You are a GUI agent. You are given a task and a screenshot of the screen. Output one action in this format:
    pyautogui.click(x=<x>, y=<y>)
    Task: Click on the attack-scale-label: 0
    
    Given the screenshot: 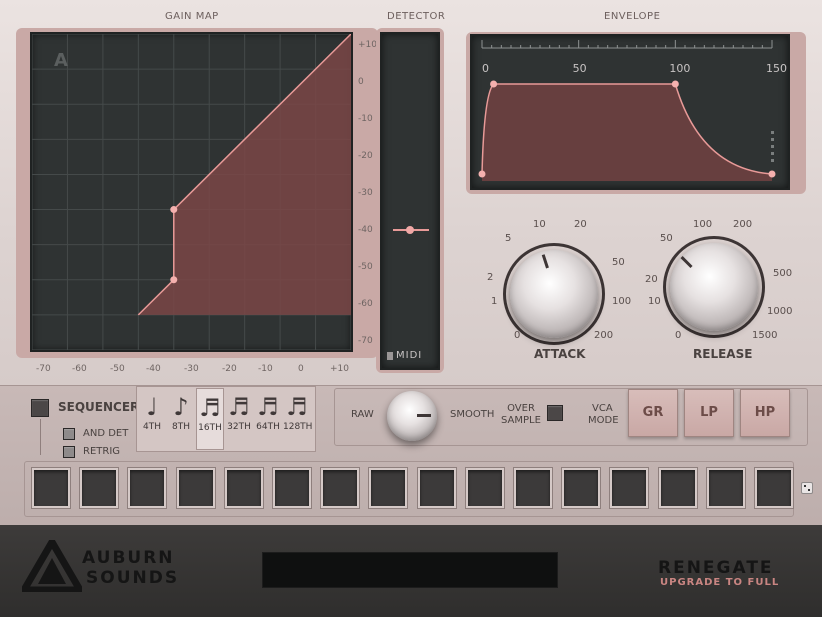 What is the action you would take?
    pyautogui.click(x=517, y=335)
    